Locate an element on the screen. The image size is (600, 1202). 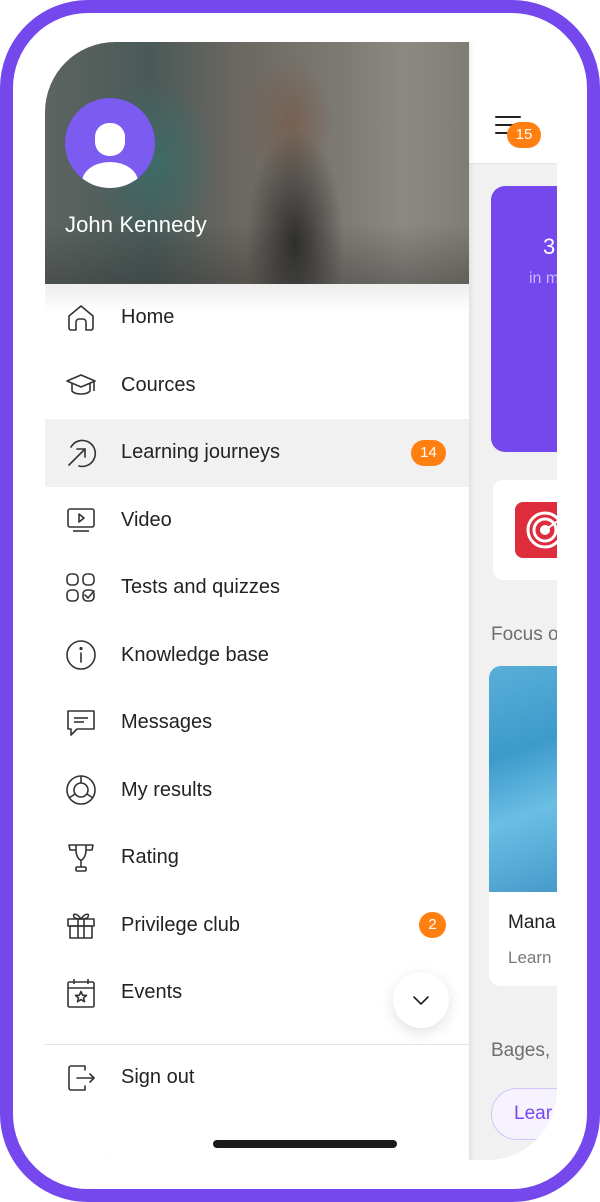
home-icon is located at coordinates (81, 318).